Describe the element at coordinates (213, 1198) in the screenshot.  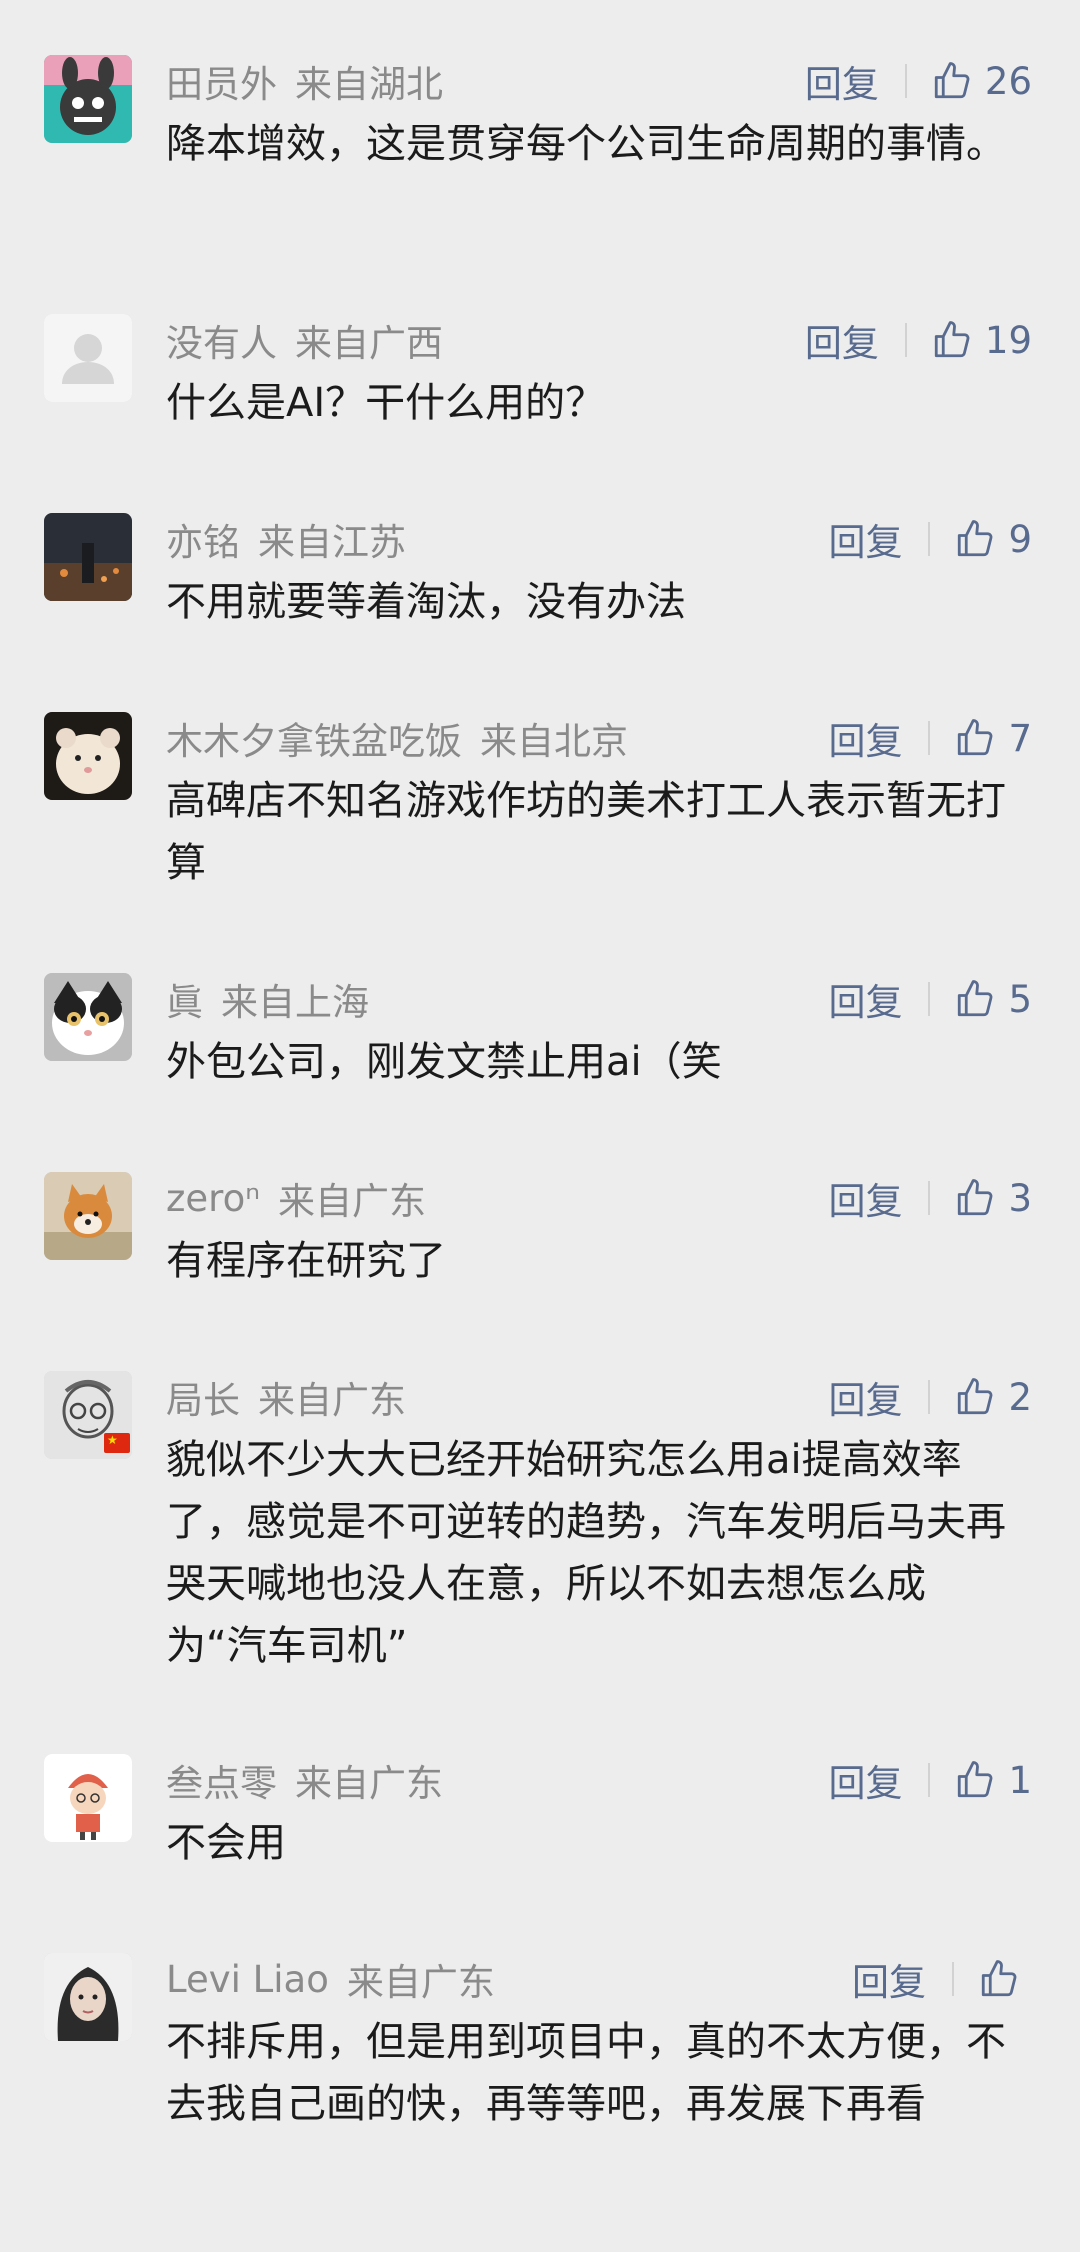
I see `user-name: zeroⁿ` at that location.